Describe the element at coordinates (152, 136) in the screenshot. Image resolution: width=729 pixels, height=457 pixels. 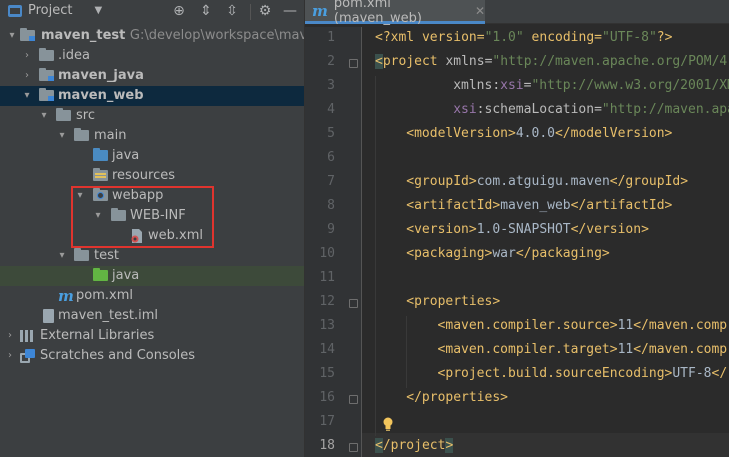
I see `tree-item-main: ▾ main` at that location.